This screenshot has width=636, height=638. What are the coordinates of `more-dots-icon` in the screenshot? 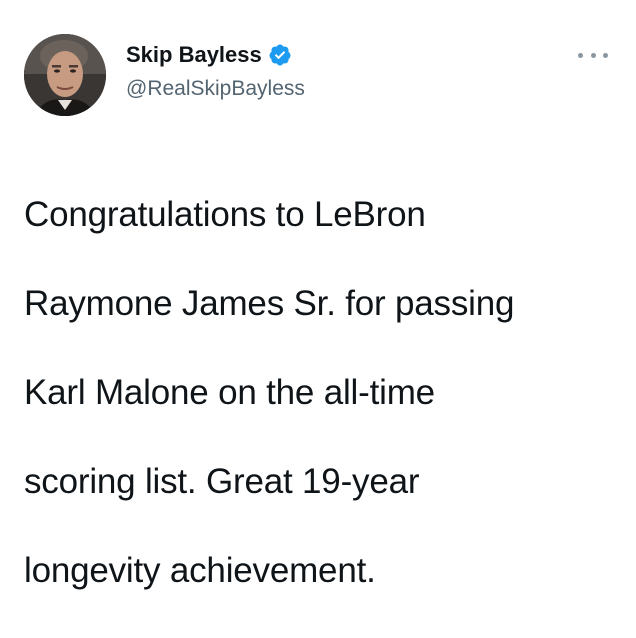 It's located at (593, 55).